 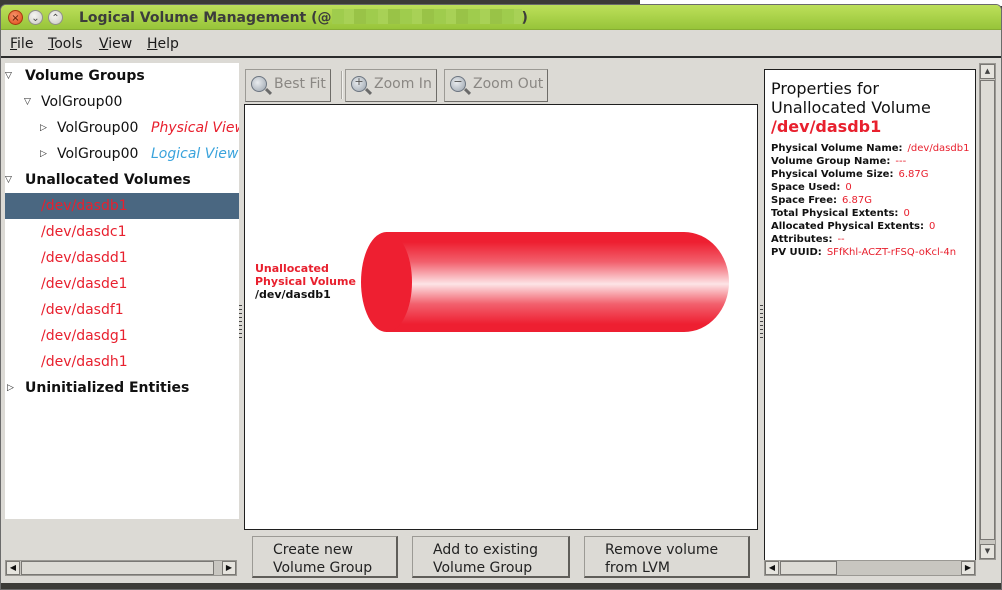 What do you see at coordinates (14, 44) in the screenshot?
I see `menu-file-mnemonic: F` at bounding box center [14, 44].